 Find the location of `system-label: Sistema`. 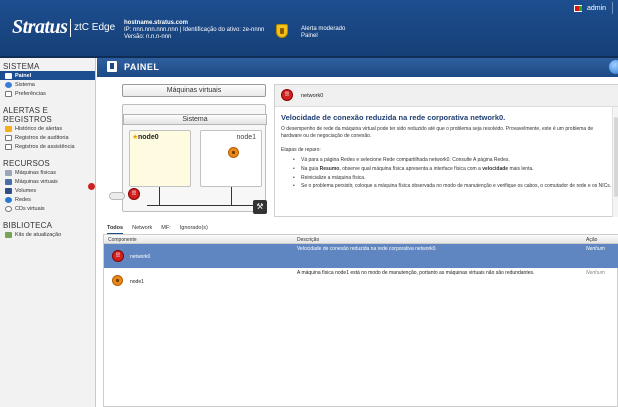

system-label: Sistema is located at coordinates (195, 119).